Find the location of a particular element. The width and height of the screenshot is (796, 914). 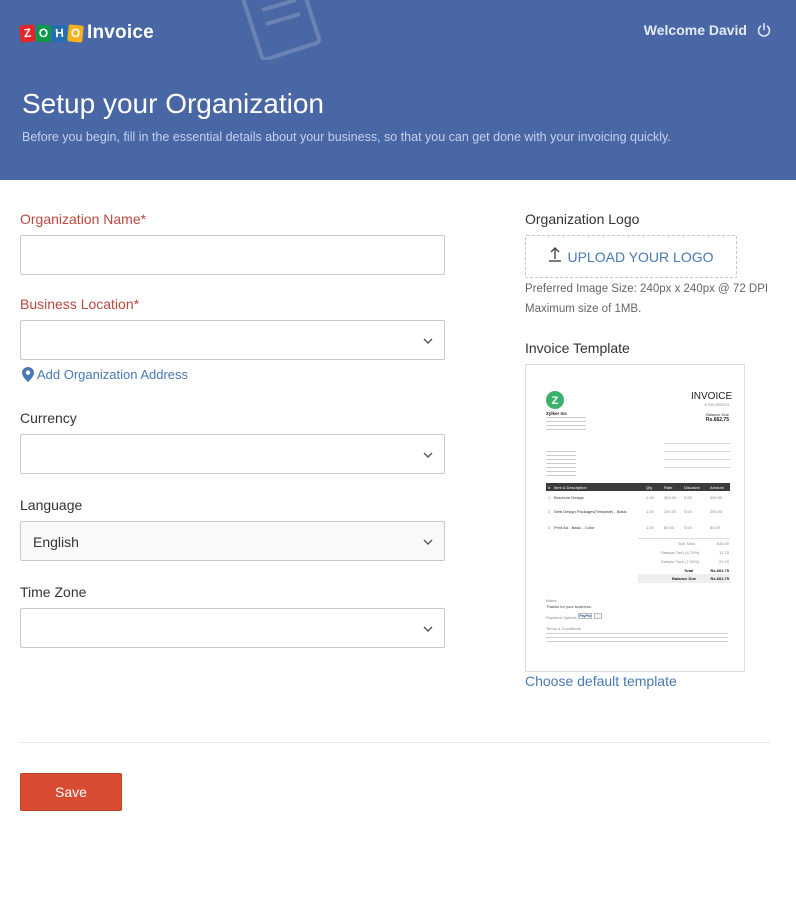

upload-icon is located at coordinates (555, 254).